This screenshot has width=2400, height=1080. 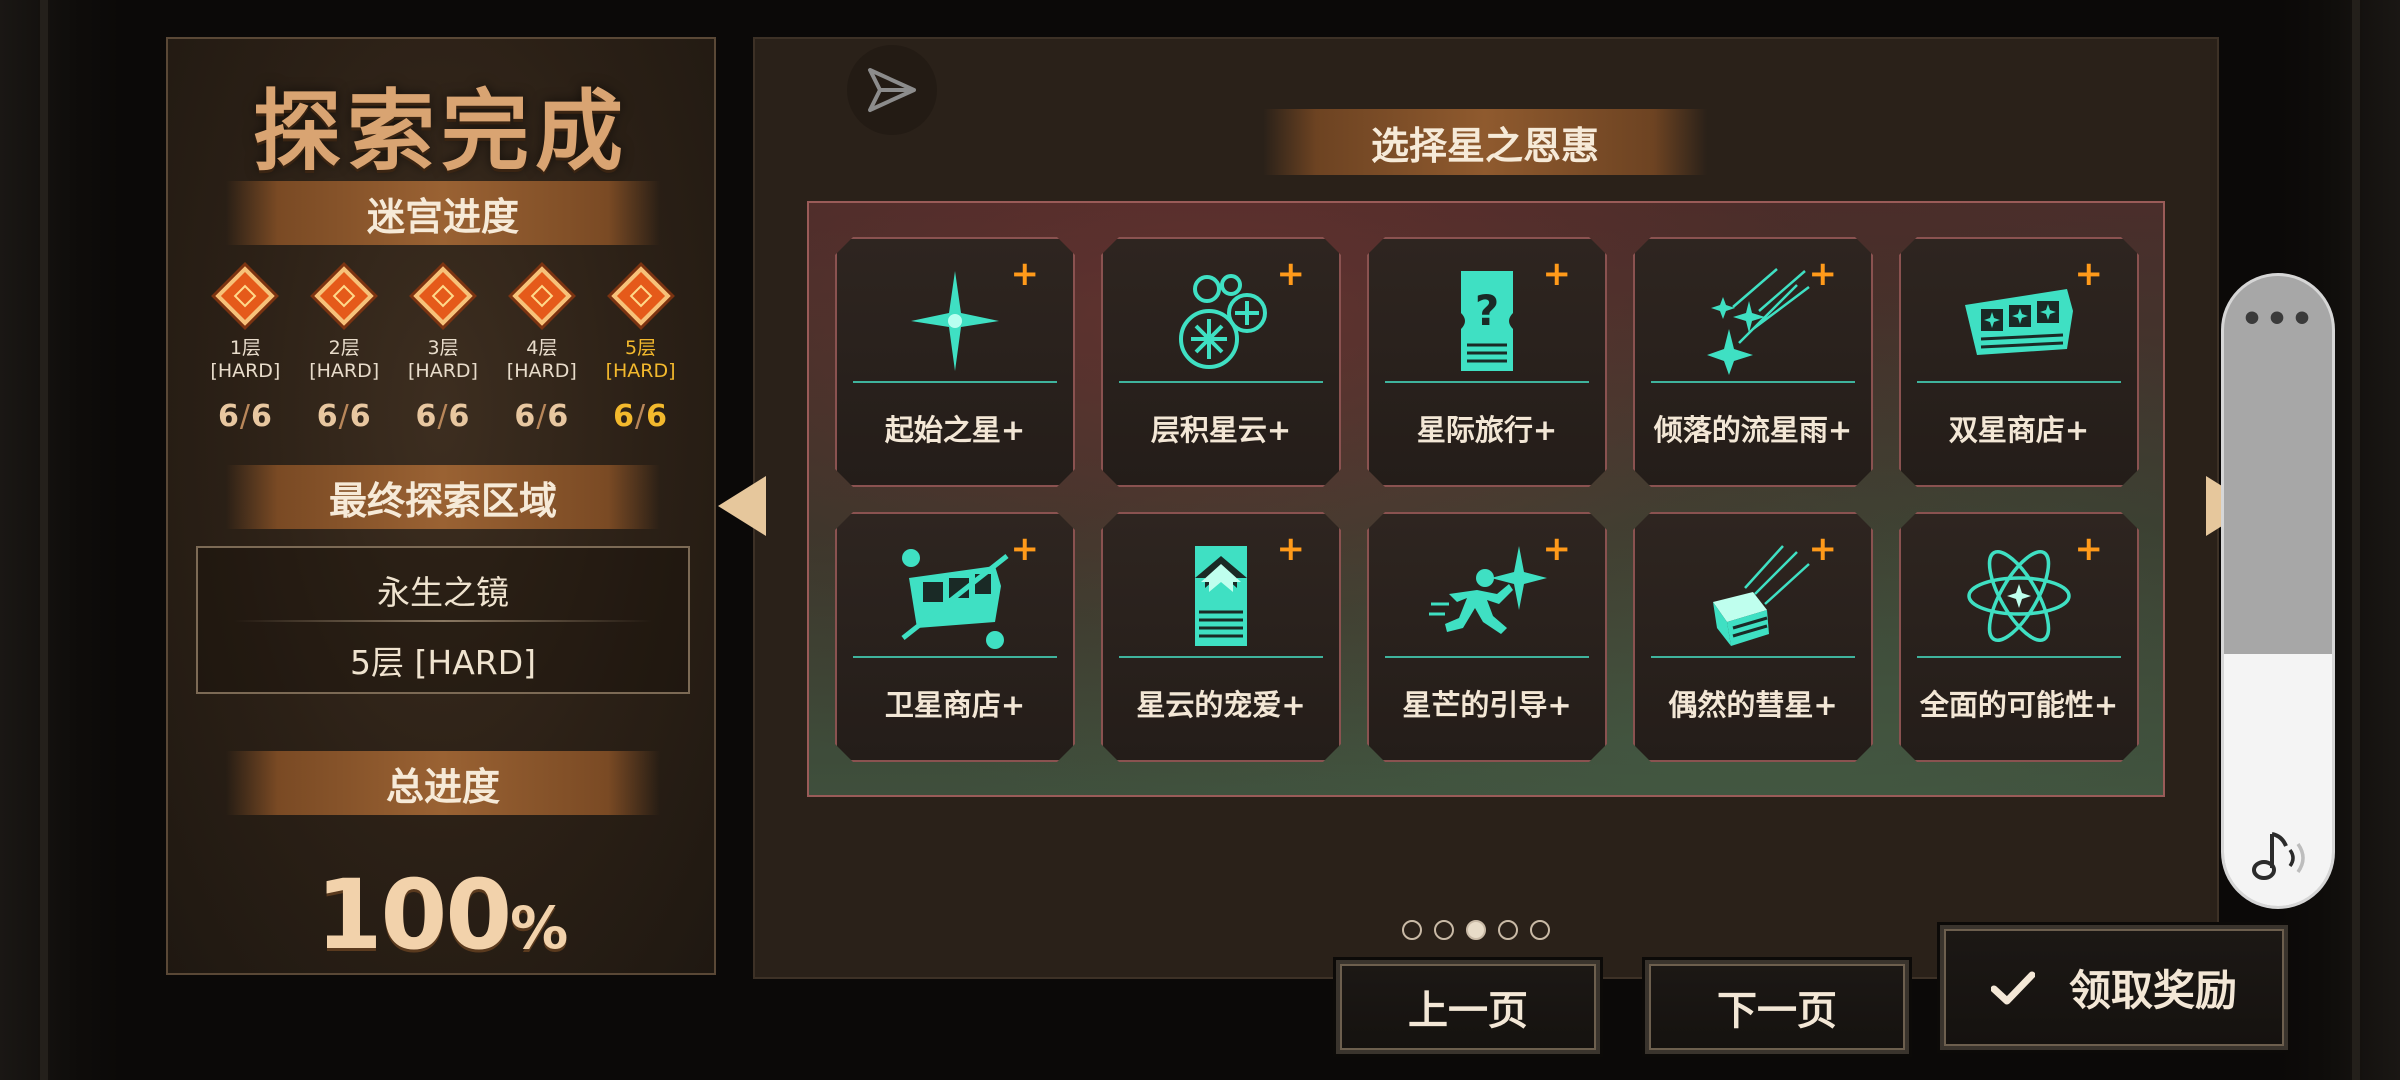 I want to click on blessing-card: + 层积星云+, so click(x=1221, y=362).